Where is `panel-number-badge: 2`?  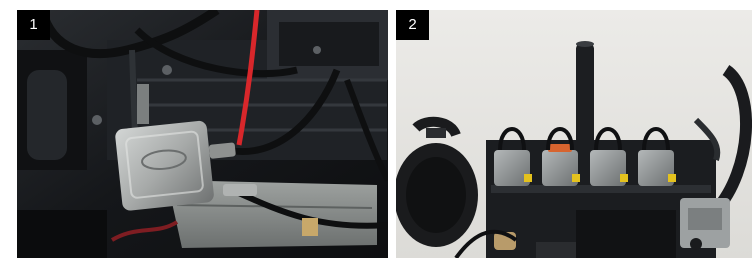
panel-number-badge: 2 is located at coordinates (412, 25).